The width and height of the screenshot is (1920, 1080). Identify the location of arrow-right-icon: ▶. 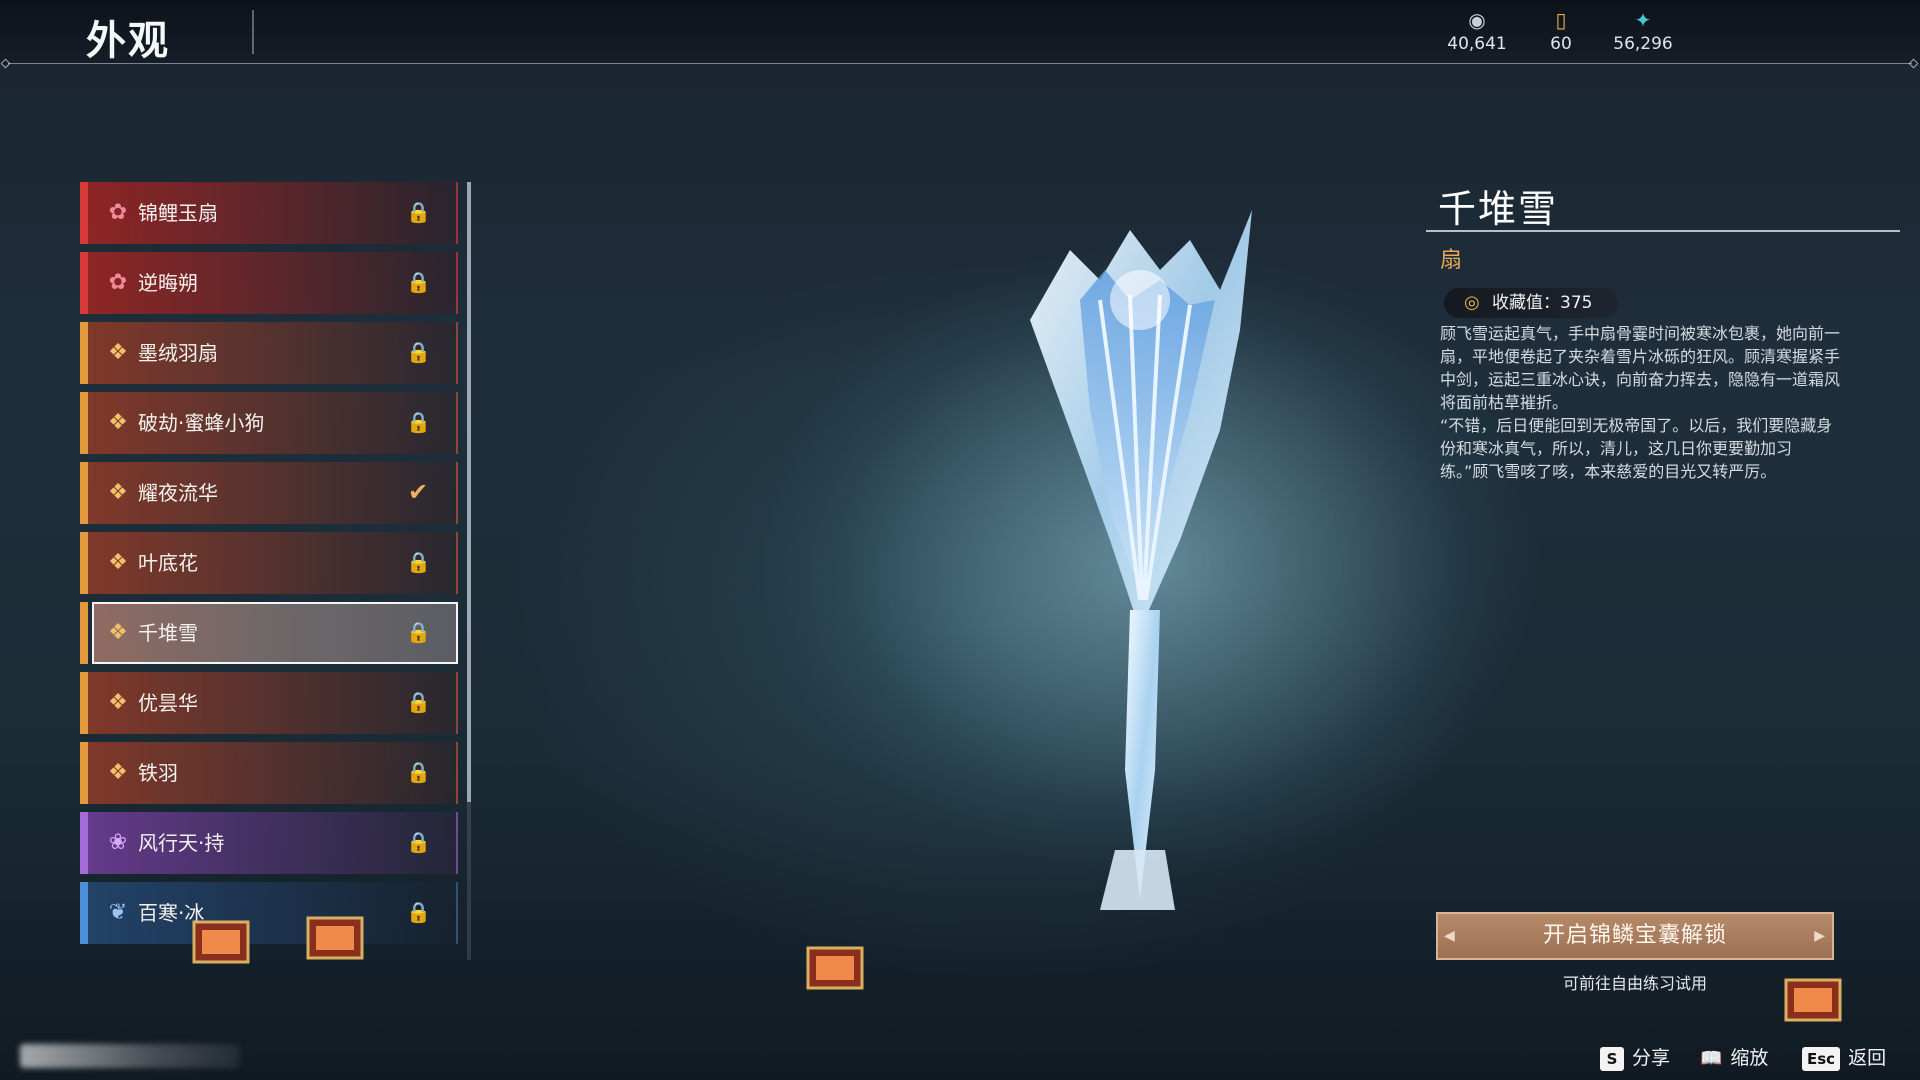
(1820, 936).